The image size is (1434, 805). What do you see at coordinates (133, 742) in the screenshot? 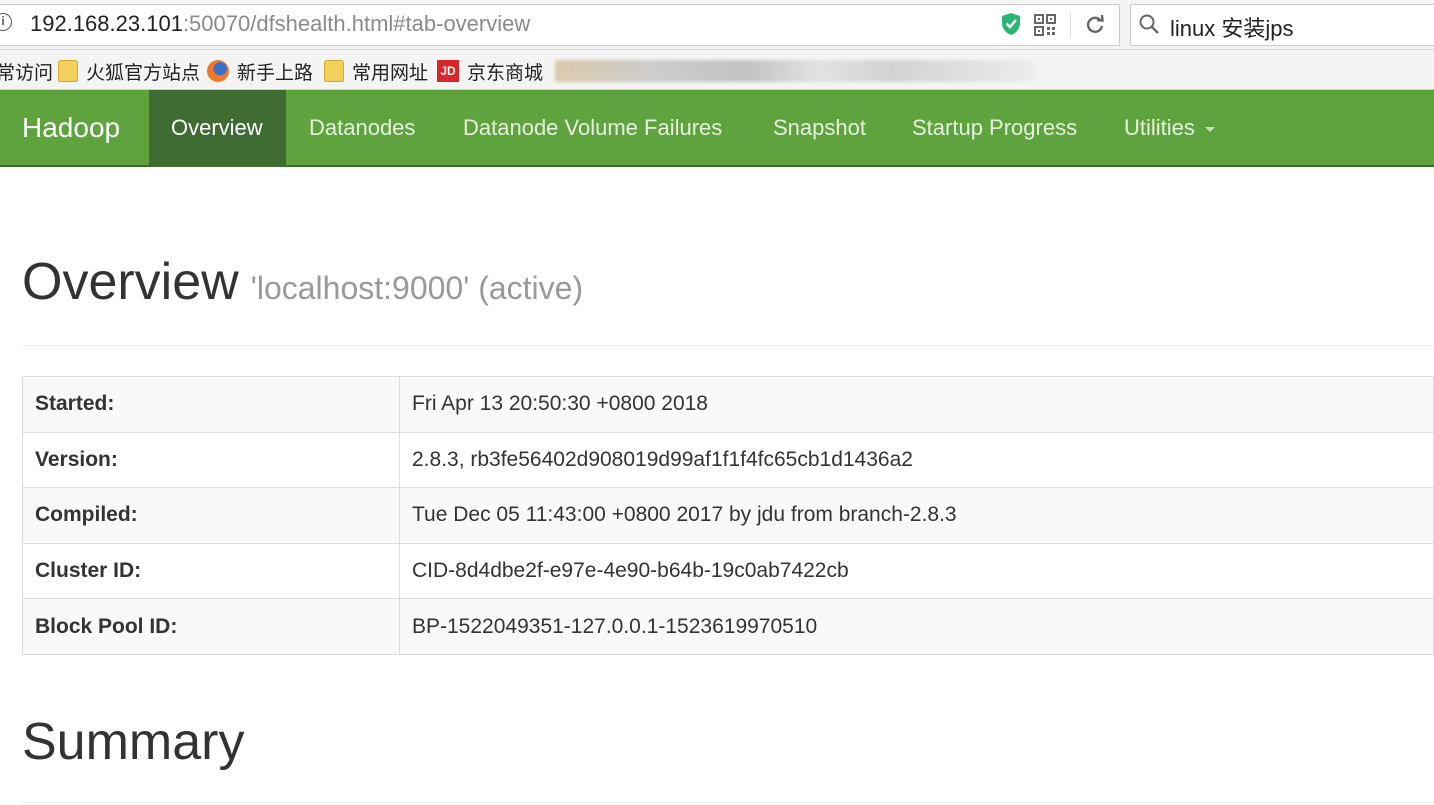
I see `summary-title: Summary` at bounding box center [133, 742].